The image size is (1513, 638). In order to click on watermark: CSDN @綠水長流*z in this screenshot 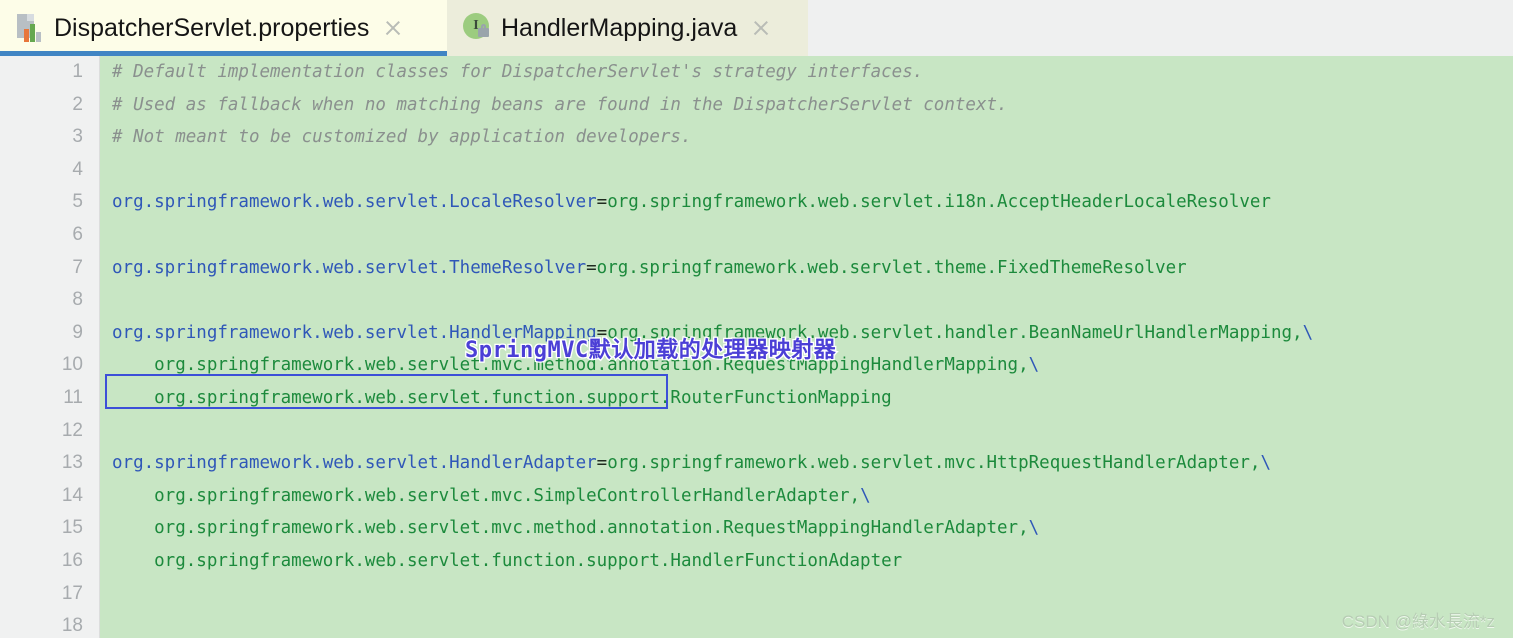, I will do `click(1418, 621)`.